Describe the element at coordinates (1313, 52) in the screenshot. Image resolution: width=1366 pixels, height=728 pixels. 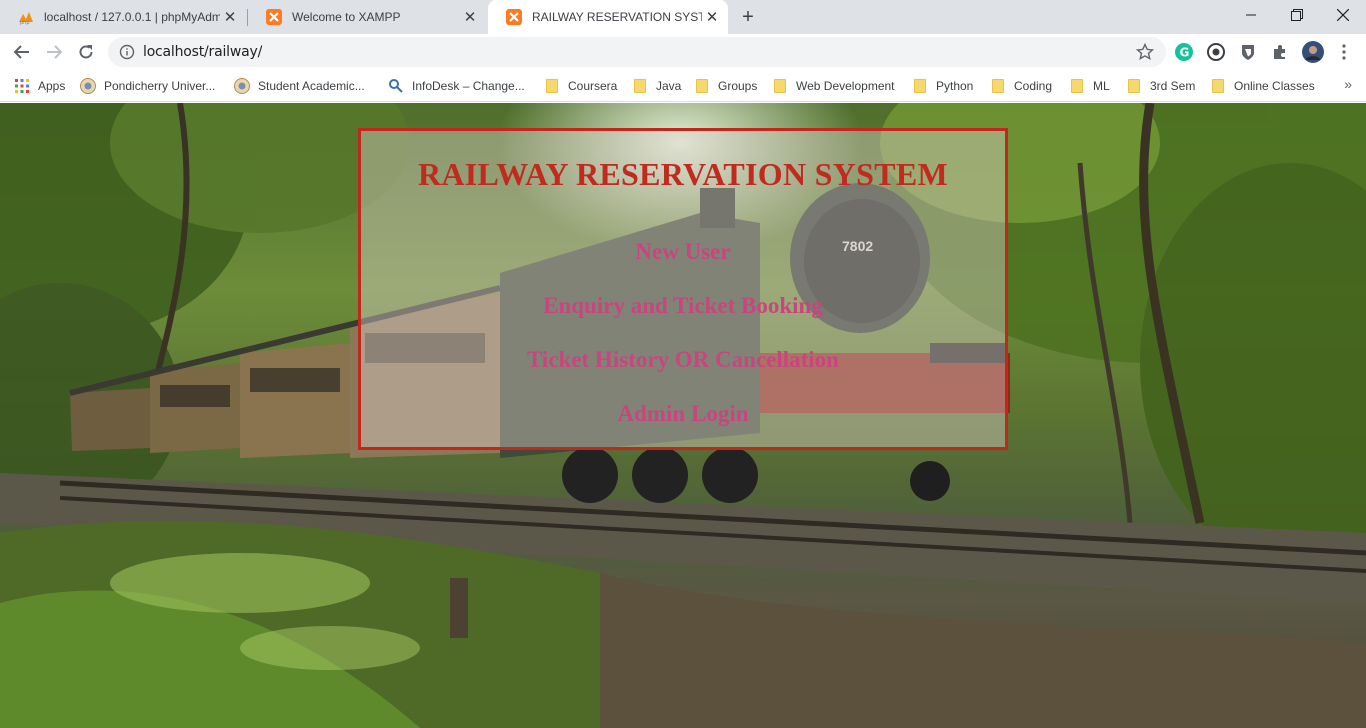
I see `profile-avatar` at that location.